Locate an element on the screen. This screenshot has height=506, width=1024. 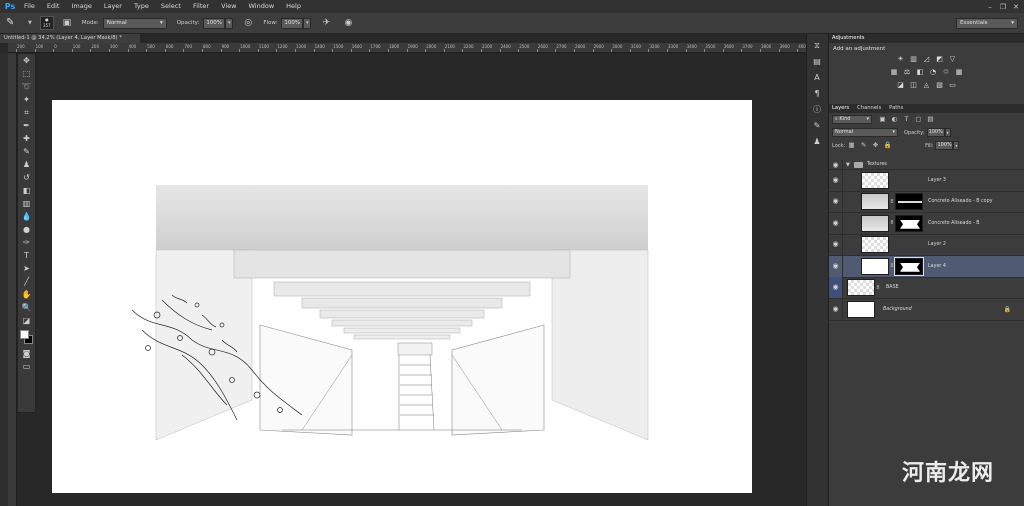
tab-channels: Channels is located at coordinates (869, 108).